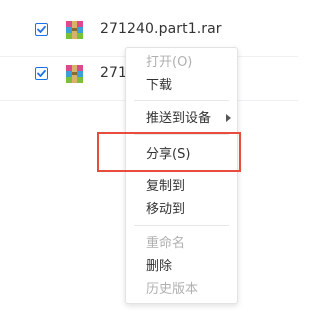 The height and width of the screenshot is (322, 320). Describe the element at coordinates (165, 210) in the screenshot. I see `menu-item-move-to: 移动到` at that location.